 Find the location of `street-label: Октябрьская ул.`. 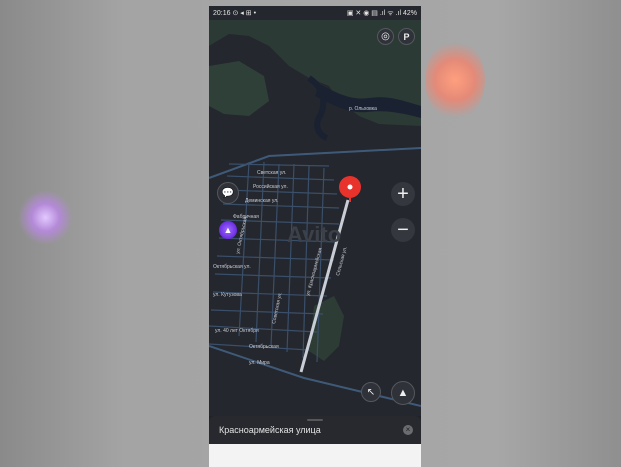

street-label: Октябрьская ул. is located at coordinates (232, 267).